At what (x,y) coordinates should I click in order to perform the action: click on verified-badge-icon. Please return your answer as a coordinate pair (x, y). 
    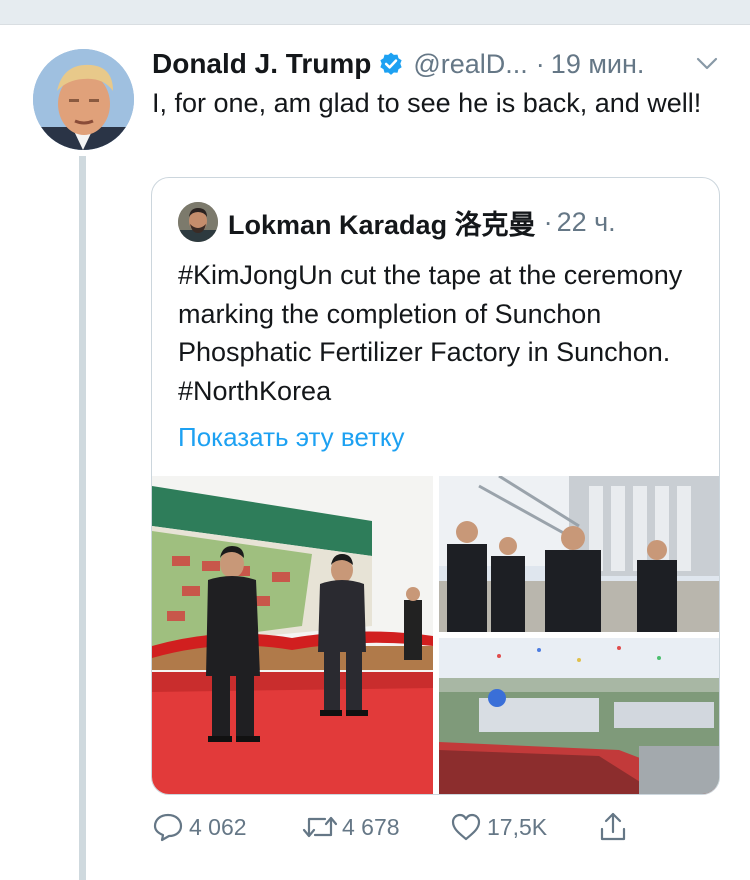
    Looking at the image, I should click on (391, 64).